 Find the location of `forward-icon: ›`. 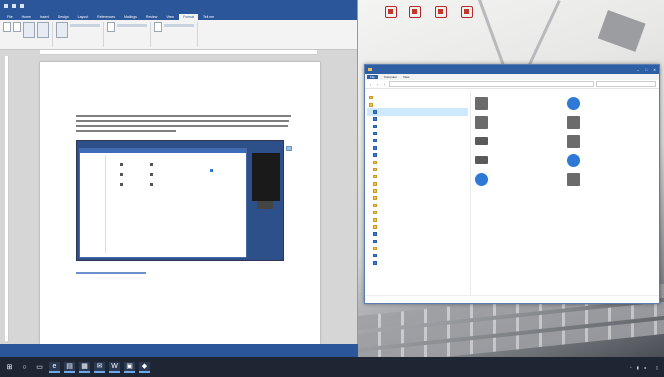

forward-icon: › is located at coordinates (377, 84).